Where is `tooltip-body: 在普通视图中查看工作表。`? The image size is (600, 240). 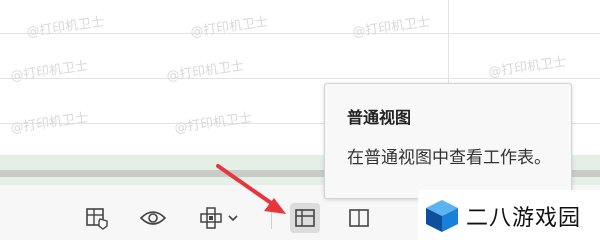 tooltip-body: 在普通视图中查看工作表。 is located at coordinates (449, 158).